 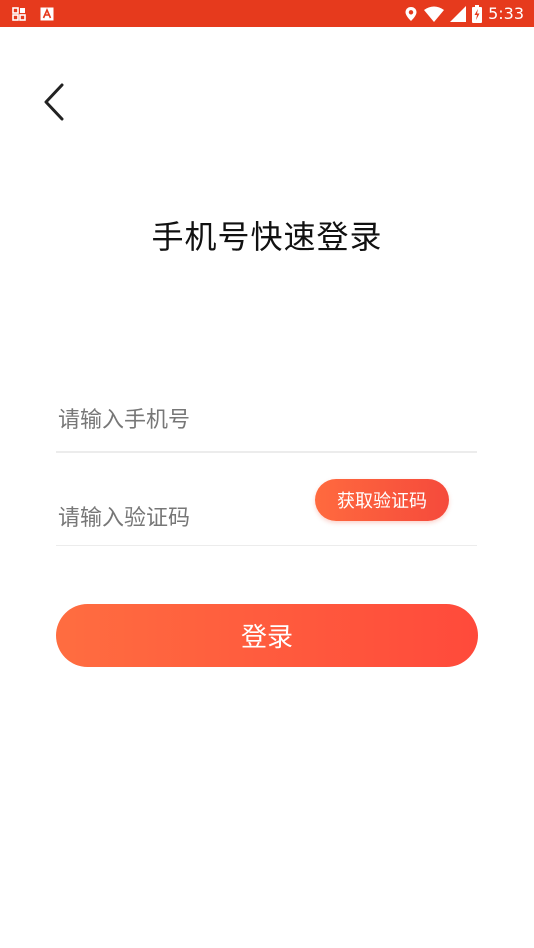 I want to click on phone-field, so click(x=266, y=422).